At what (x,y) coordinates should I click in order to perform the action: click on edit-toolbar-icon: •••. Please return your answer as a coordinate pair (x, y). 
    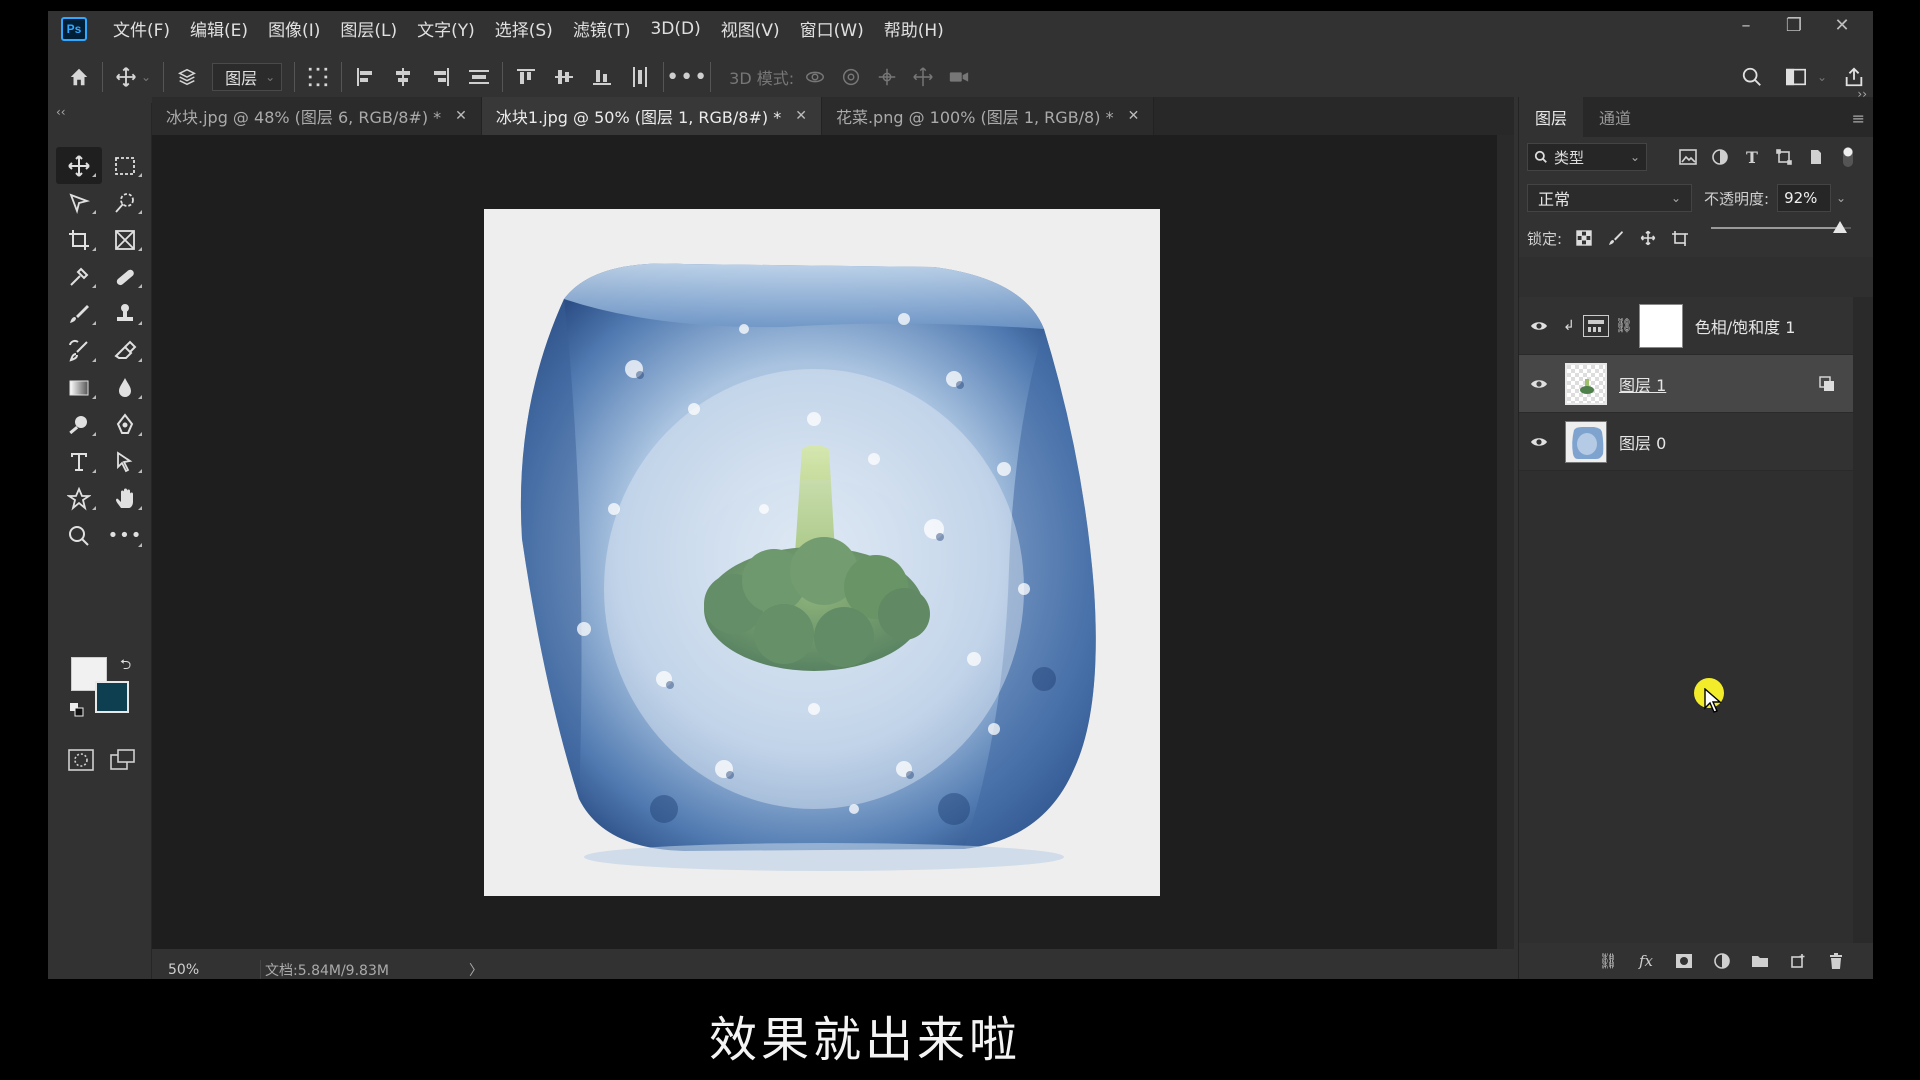
    Looking at the image, I should click on (125, 535).